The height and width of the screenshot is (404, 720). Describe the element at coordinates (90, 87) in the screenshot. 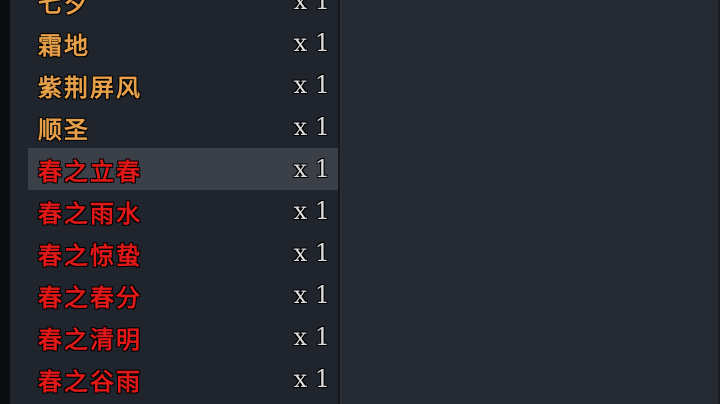

I see `item-name: 紫荆屏风` at that location.